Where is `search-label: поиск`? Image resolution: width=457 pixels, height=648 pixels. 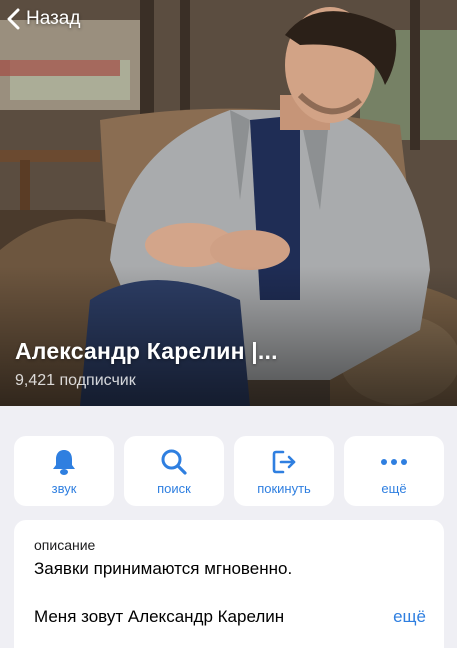 search-label: поиск is located at coordinates (174, 488).